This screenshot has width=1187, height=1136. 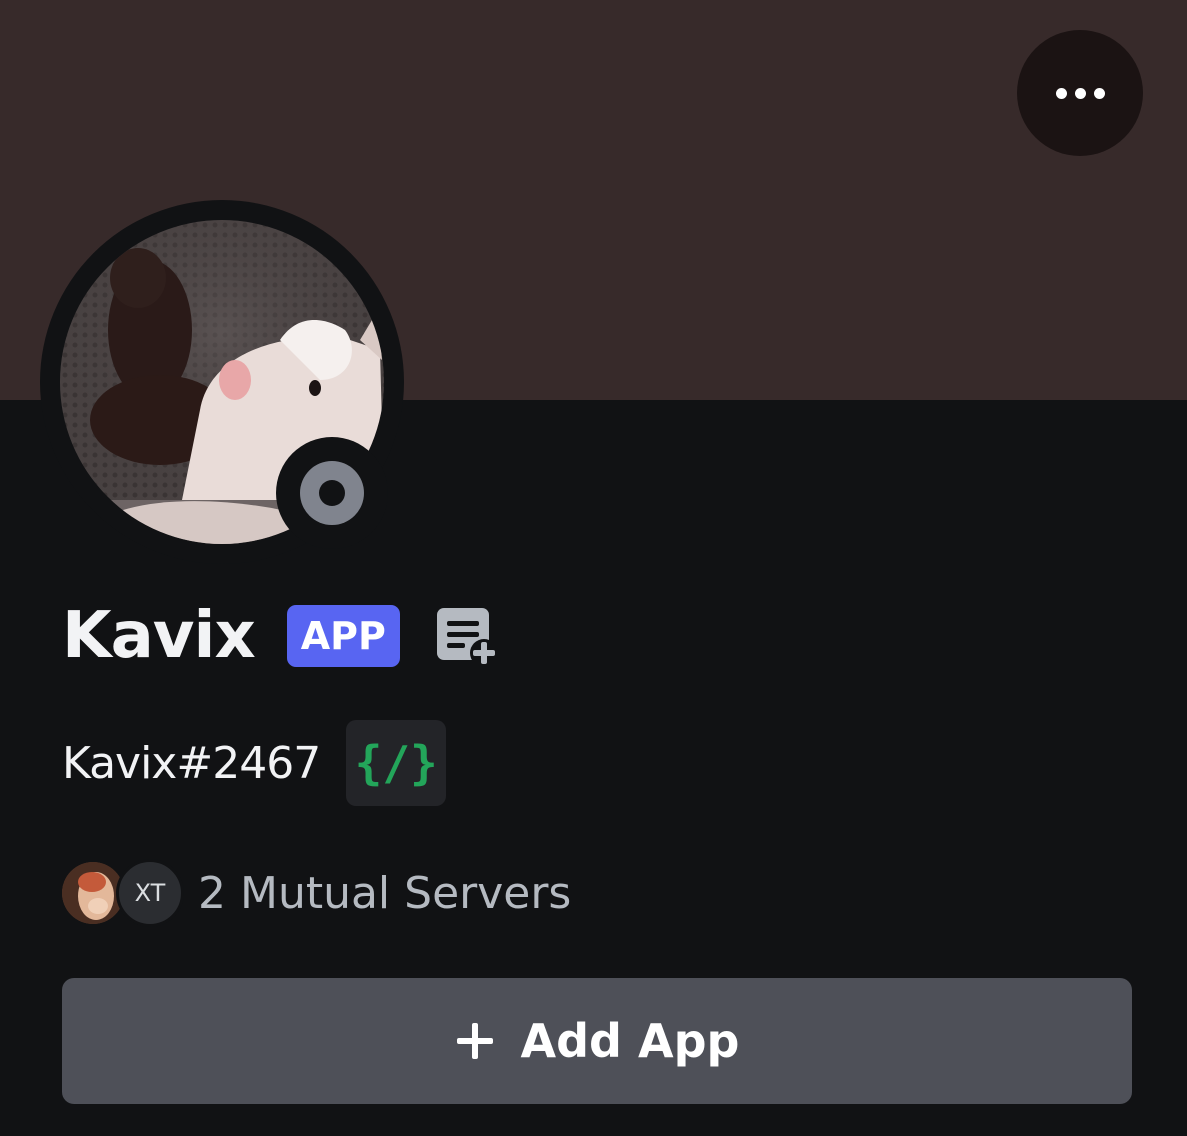 What do you see at coordinates (630, 1041) in the screenshot?
I see `add-app-label: Add App` at bounding box center [630, 1041].